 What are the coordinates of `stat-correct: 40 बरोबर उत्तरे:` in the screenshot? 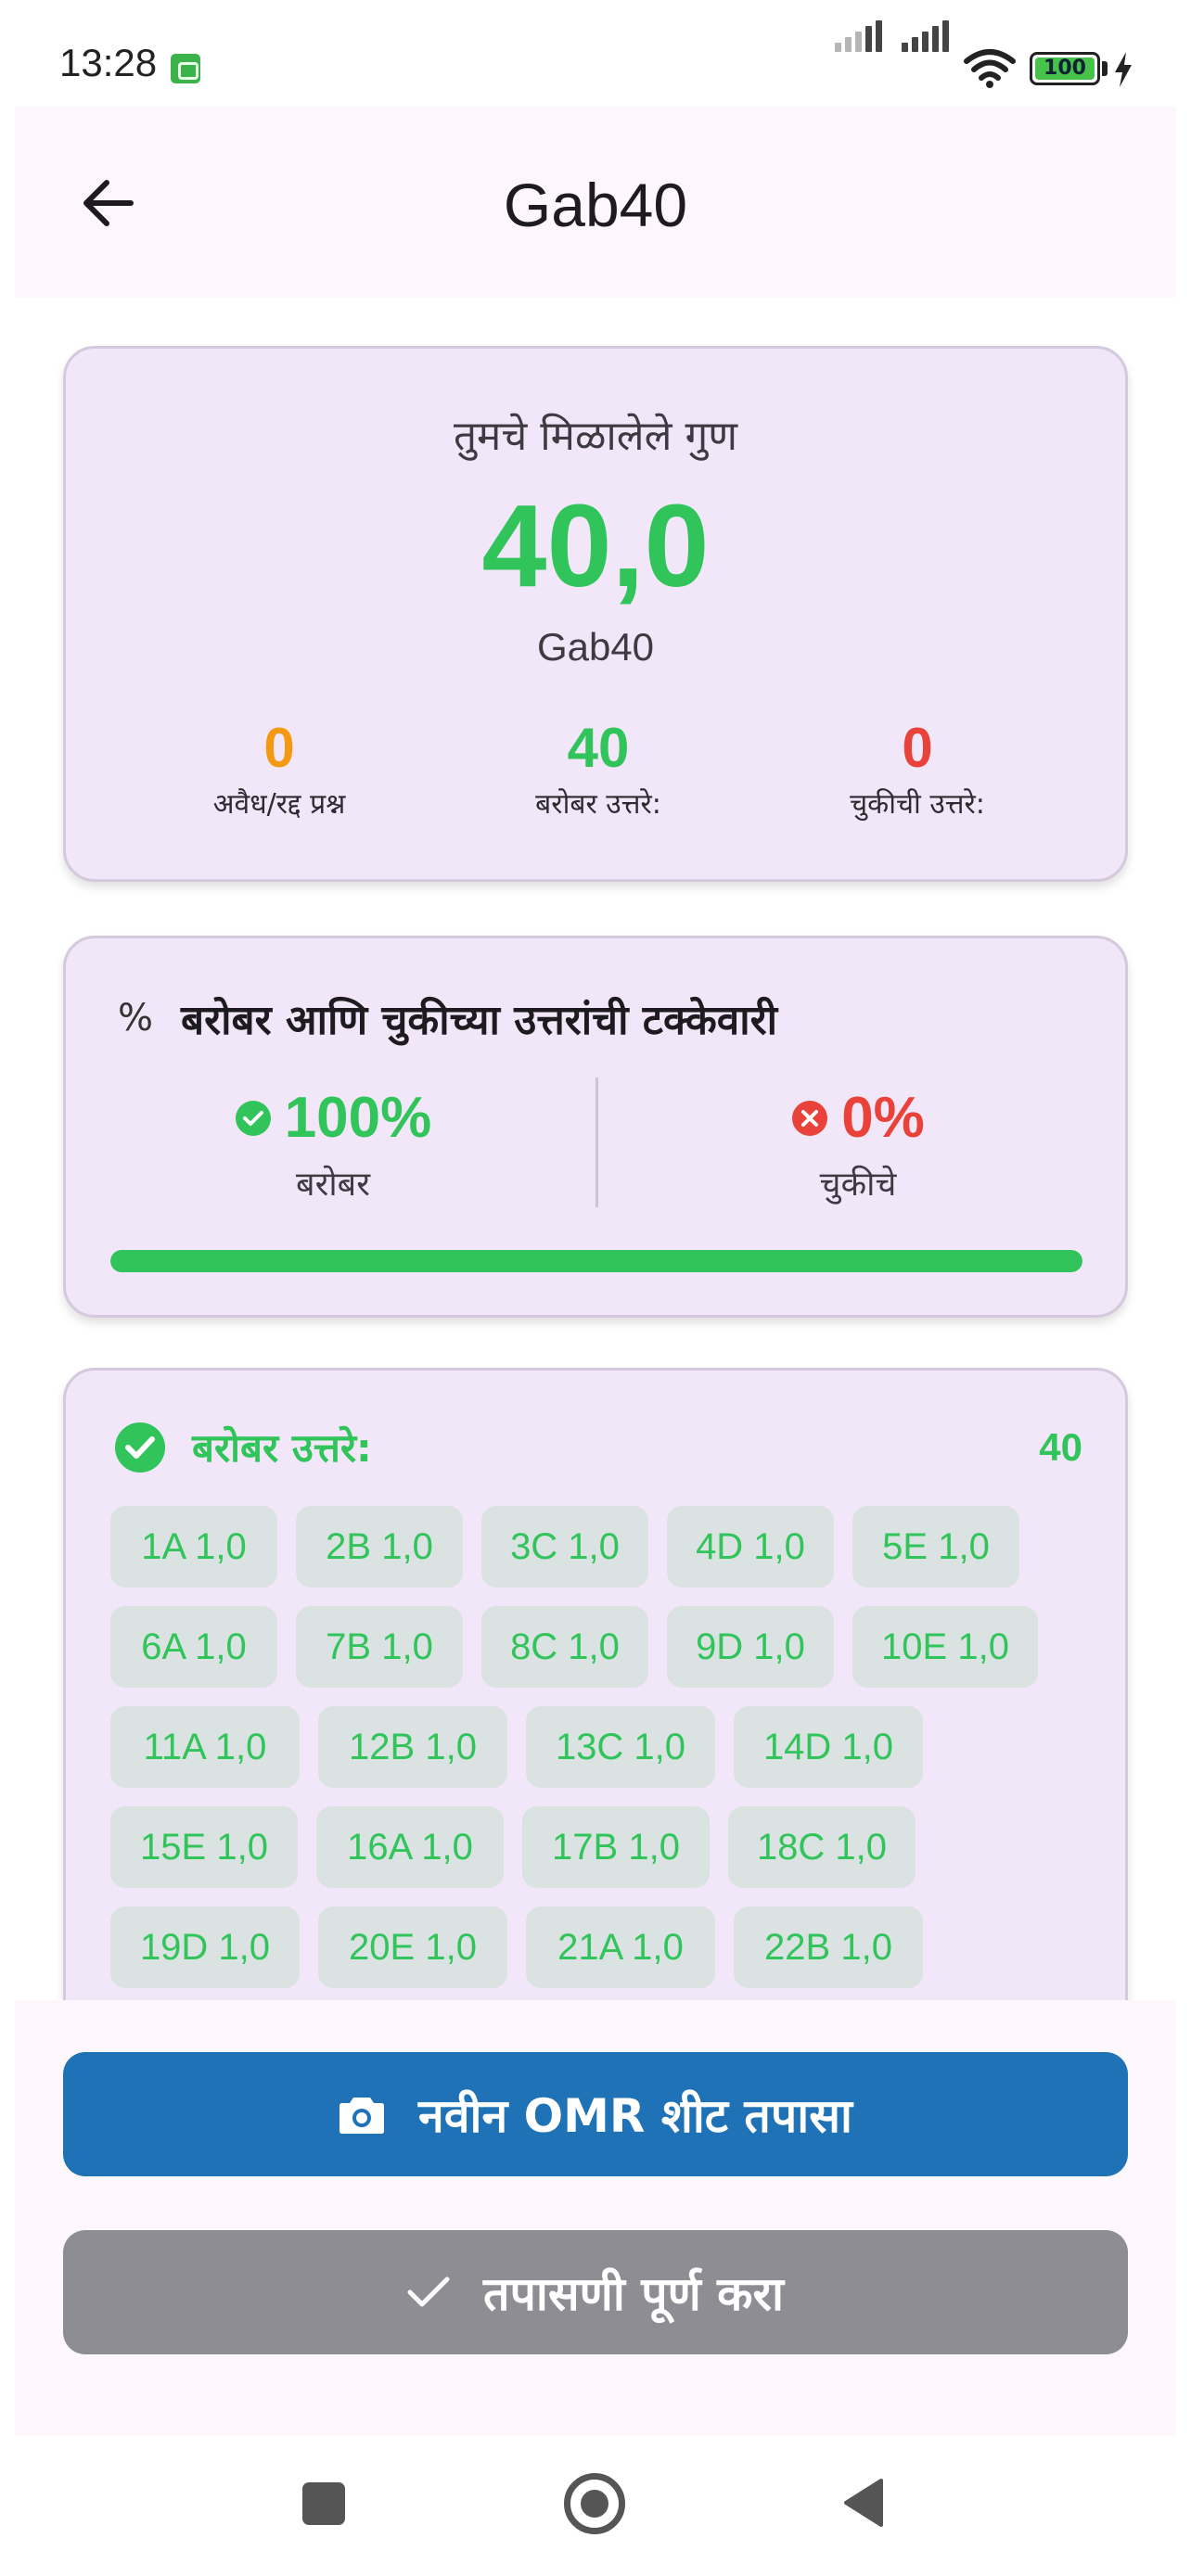 It's located at (598, 769).